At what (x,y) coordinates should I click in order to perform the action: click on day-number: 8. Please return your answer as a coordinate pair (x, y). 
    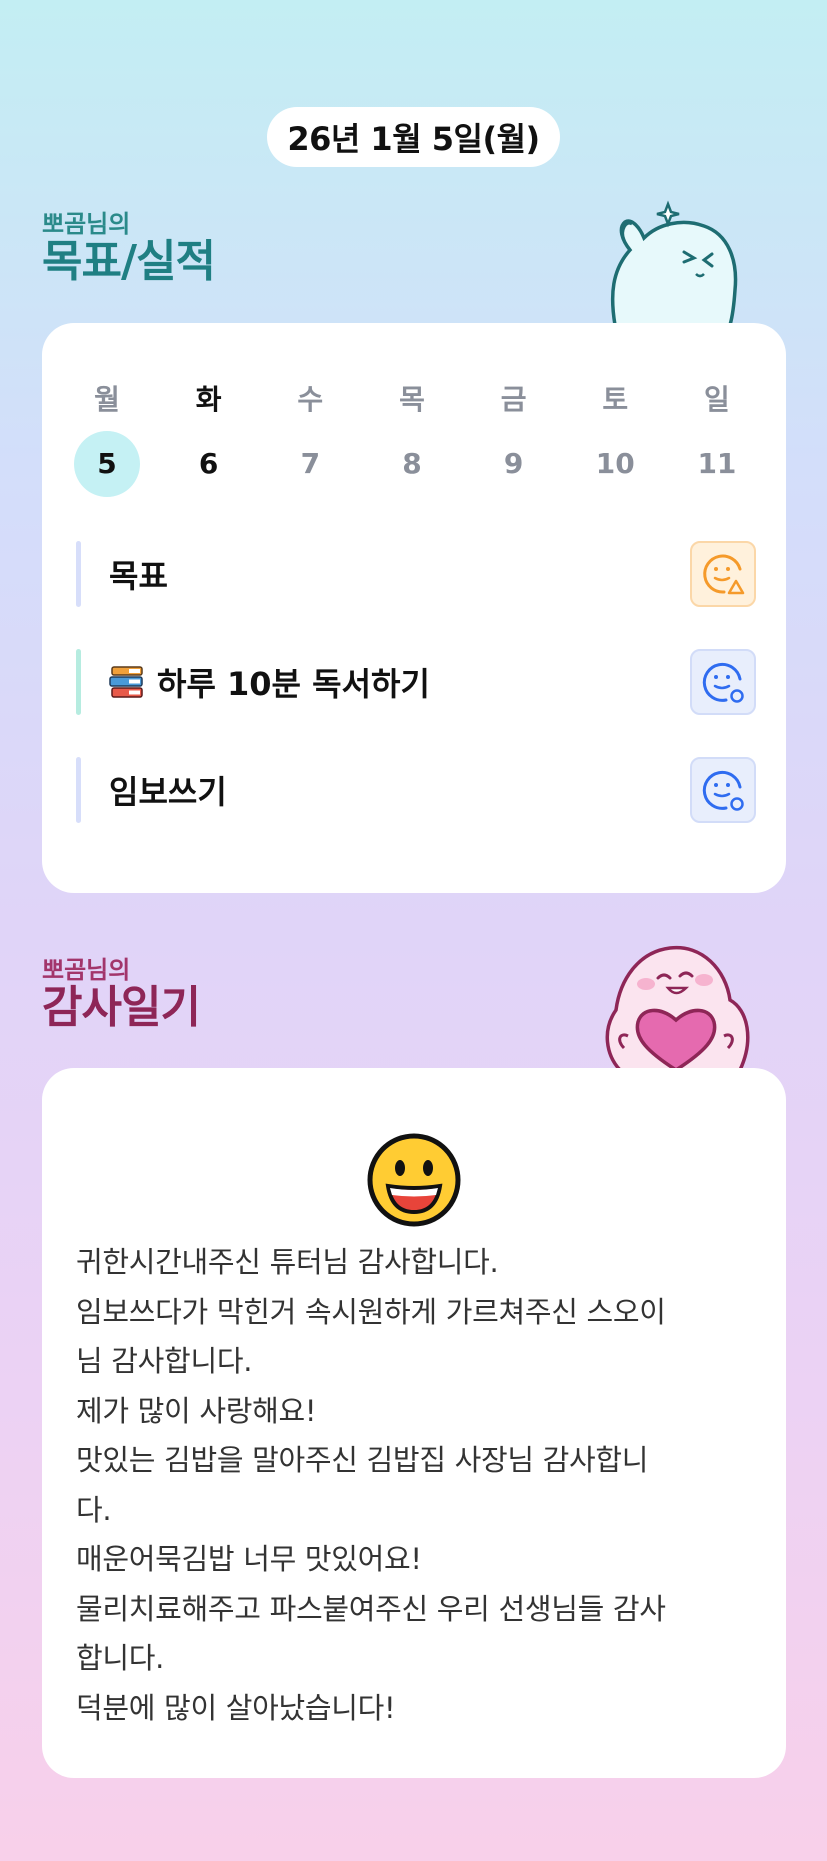
    Looking at the image, I should click on (412, 464).